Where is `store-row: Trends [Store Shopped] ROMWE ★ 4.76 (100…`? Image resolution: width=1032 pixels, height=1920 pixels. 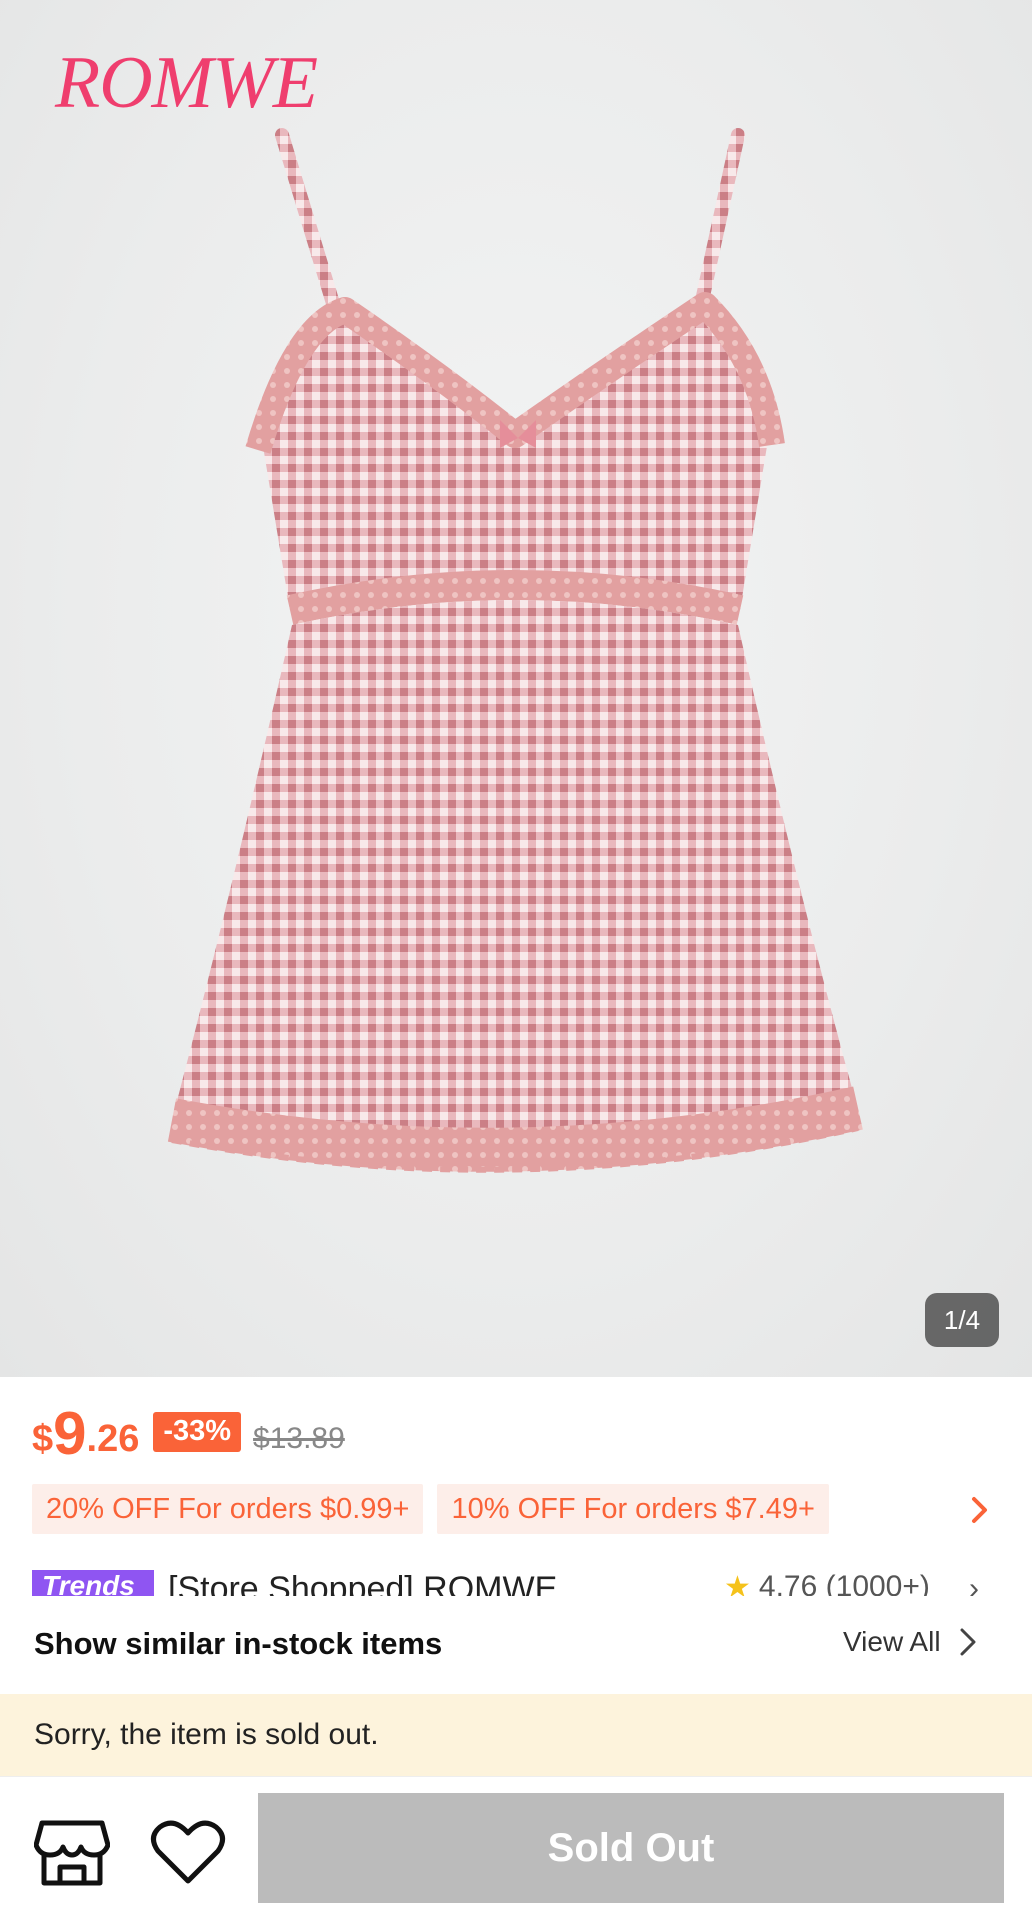 store-row: Trends [Store Shopped] ROMWE ★ 4.76 (100… is located at coordinates (522, 1583).